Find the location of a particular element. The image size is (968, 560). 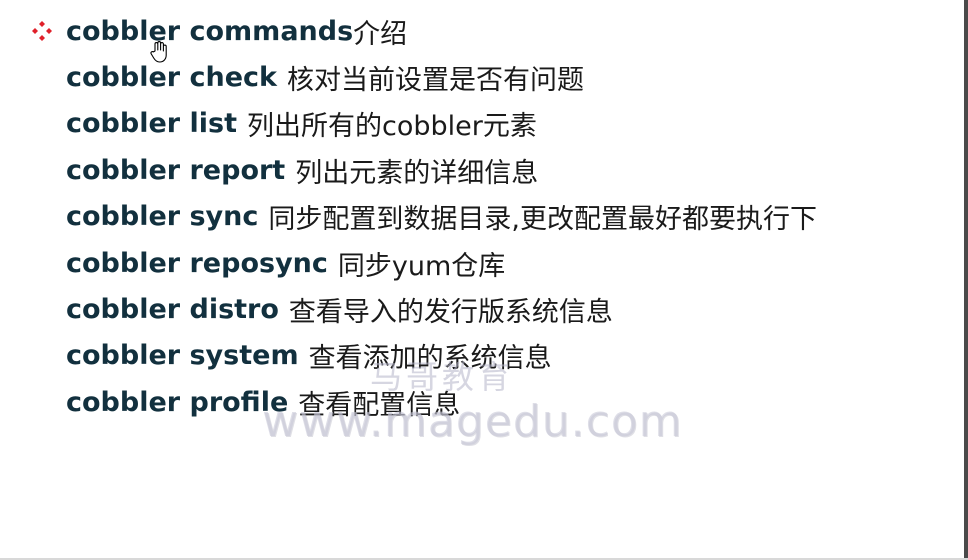

heading-command: cobbler commands is located at coordinates (210, 31).